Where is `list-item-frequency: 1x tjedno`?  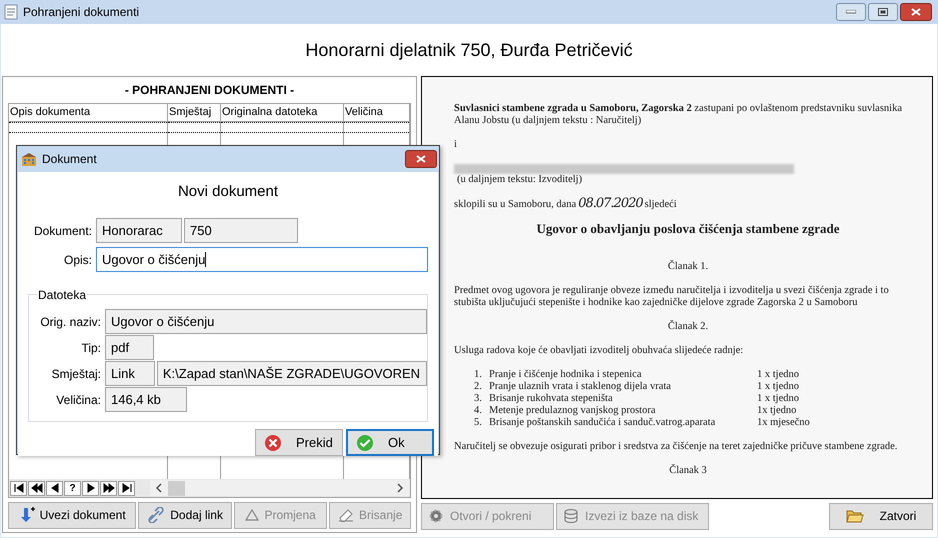 list-item-frequency: 1x tjedno is located at coordinates (776, 411).